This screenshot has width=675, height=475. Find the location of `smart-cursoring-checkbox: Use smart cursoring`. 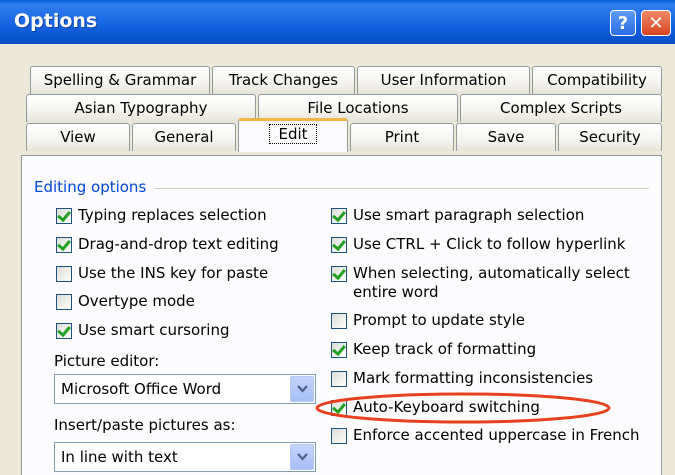

smart-cursoring-checkbox: Use smart cursoring is located at coordinates (143, 330).